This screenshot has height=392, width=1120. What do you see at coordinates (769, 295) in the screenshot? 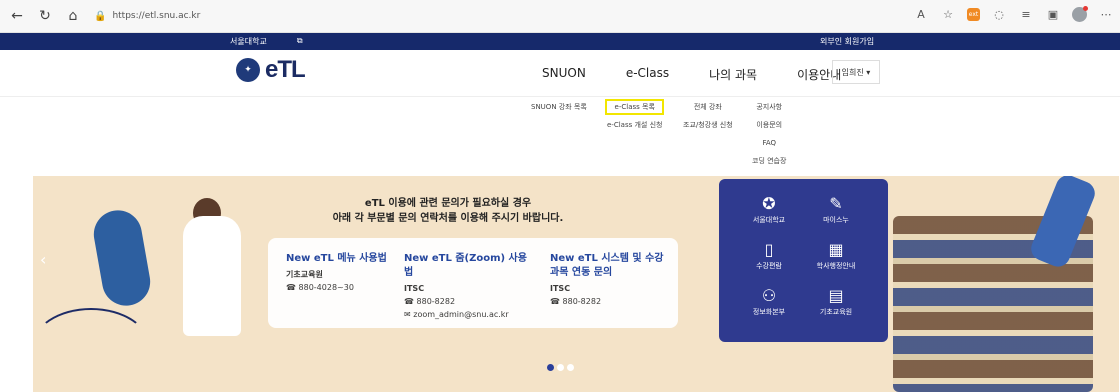
I see `network-icon: ⚇` at bounding box center [769, 295].